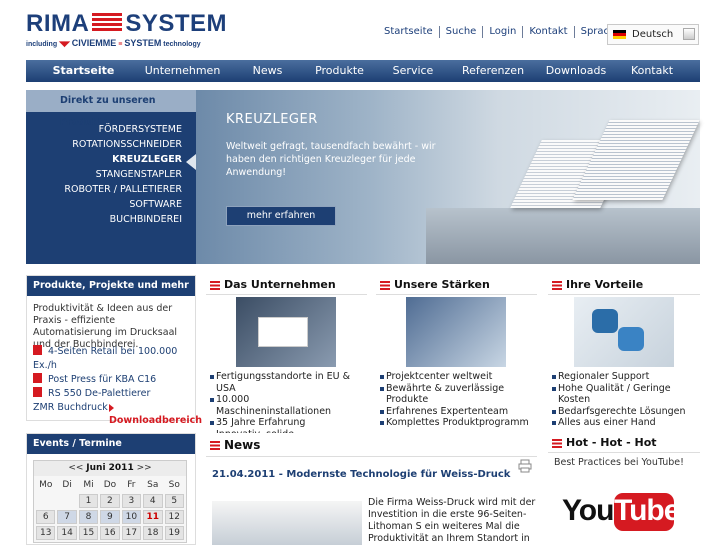 This screenshot has height=545, width=727. What do you see at coordinates (153, 533) in the screenshot?
I see `calendar-day: 18` at bounding box center [153, 533].